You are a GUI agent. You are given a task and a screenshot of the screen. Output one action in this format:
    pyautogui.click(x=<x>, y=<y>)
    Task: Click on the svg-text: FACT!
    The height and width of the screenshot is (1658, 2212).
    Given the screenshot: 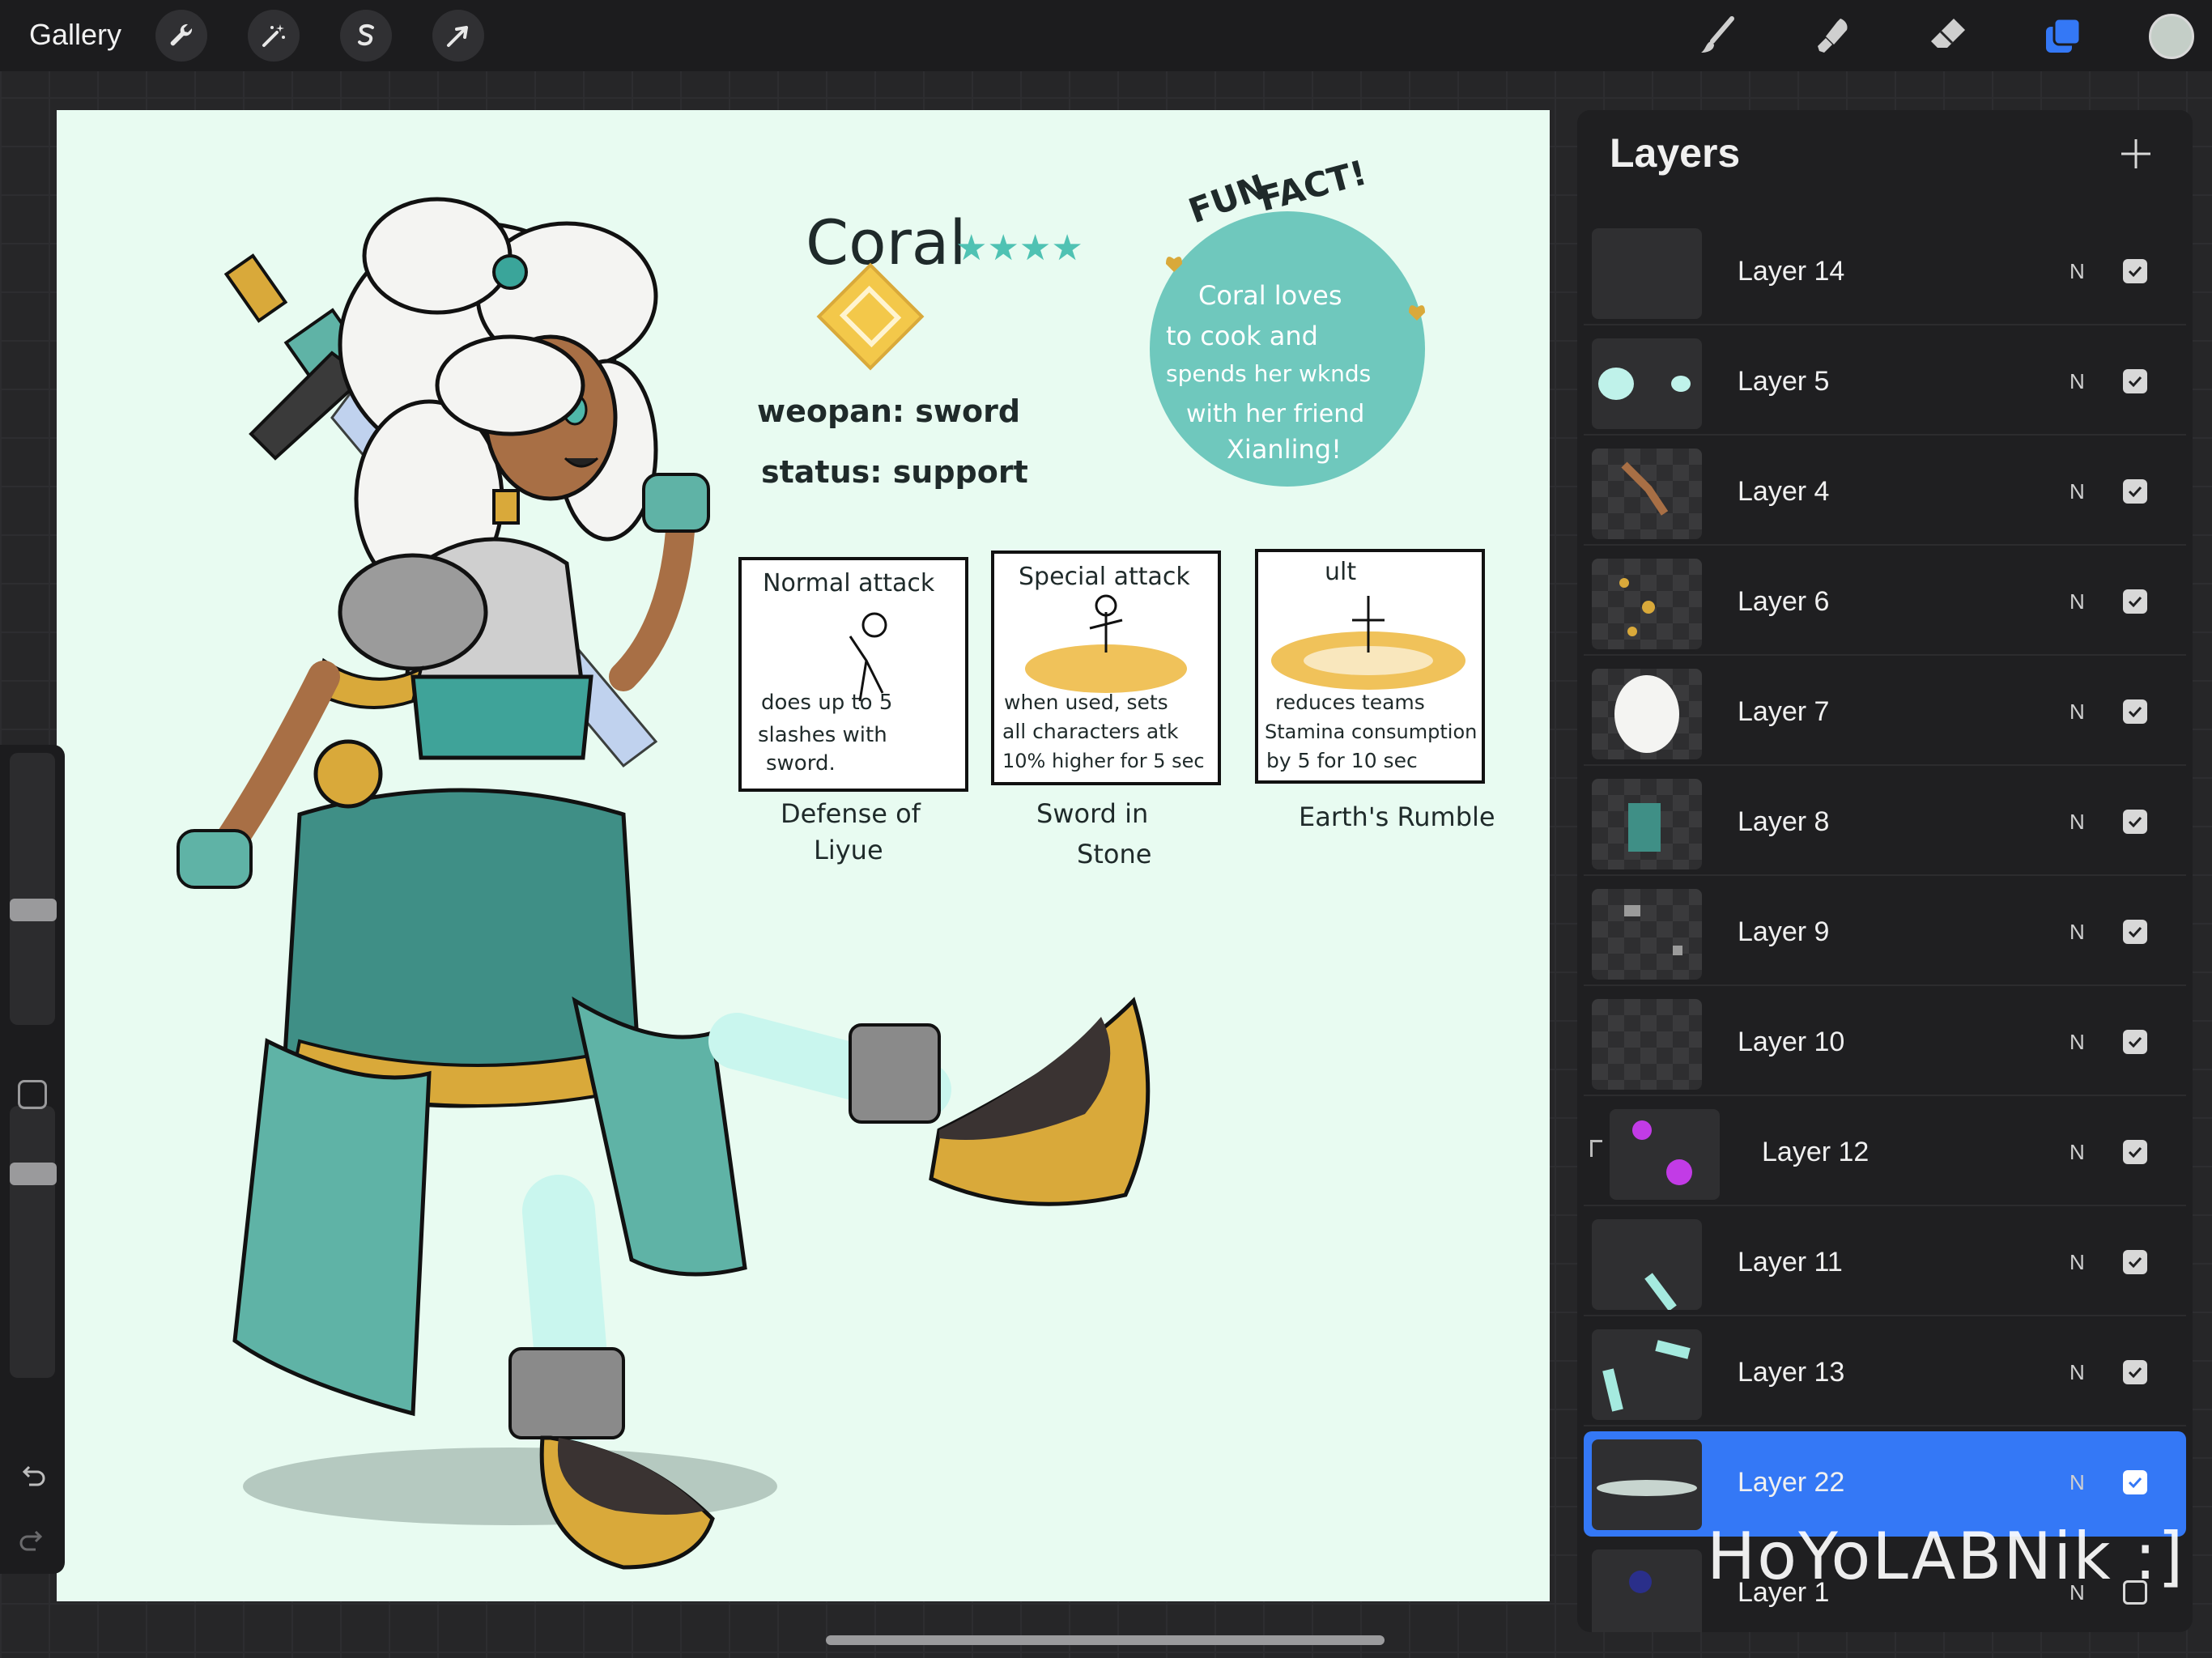 What is the action you would take?
    pyautogui.click(x=1313, y=185)
    